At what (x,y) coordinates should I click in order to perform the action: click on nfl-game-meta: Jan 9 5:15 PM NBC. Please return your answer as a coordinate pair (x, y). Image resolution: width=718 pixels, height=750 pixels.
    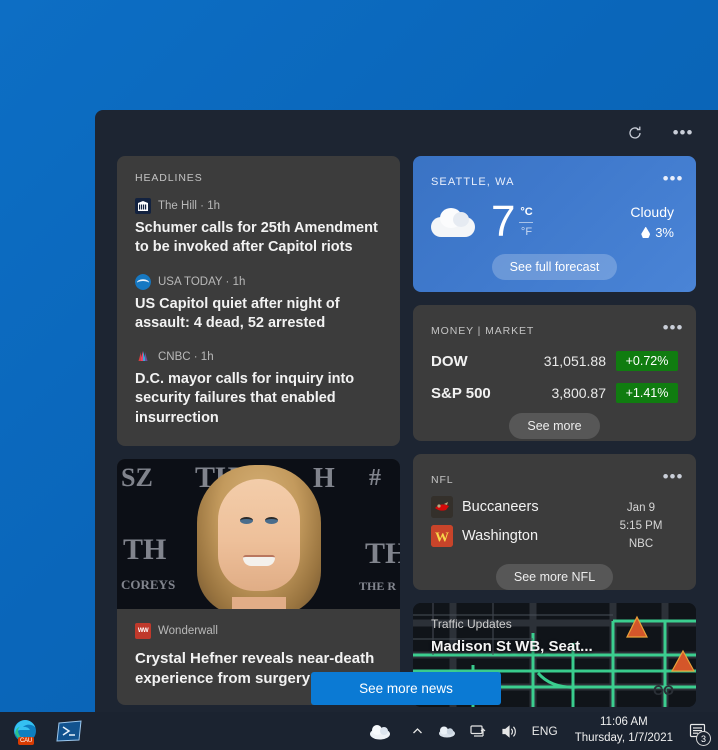
    Looking at the image, I should click on (641, 525).